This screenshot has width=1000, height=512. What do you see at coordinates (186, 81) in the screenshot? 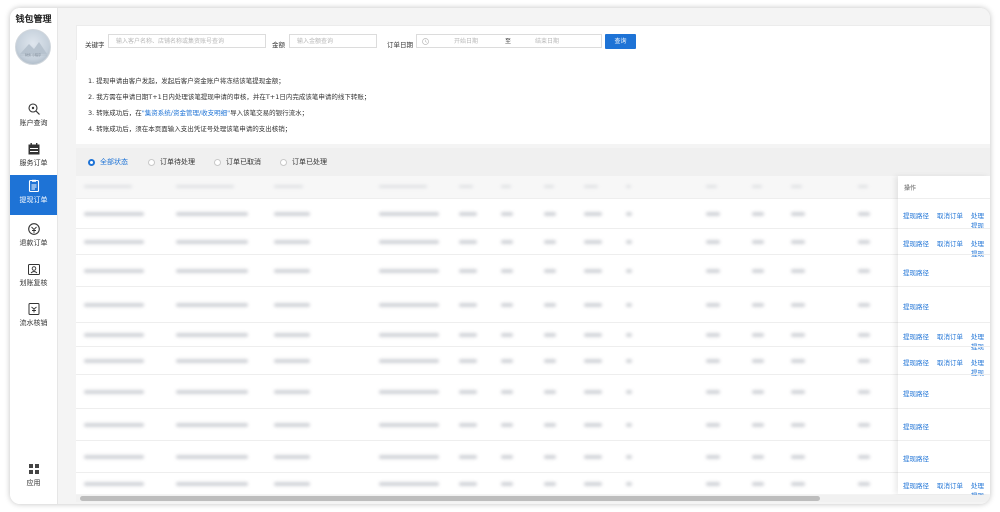
I see `note-1: 1. 提现申请由客户发起，发起后客户资金账户将冻结该笔提现金额；` at bounding box center [186, 81].